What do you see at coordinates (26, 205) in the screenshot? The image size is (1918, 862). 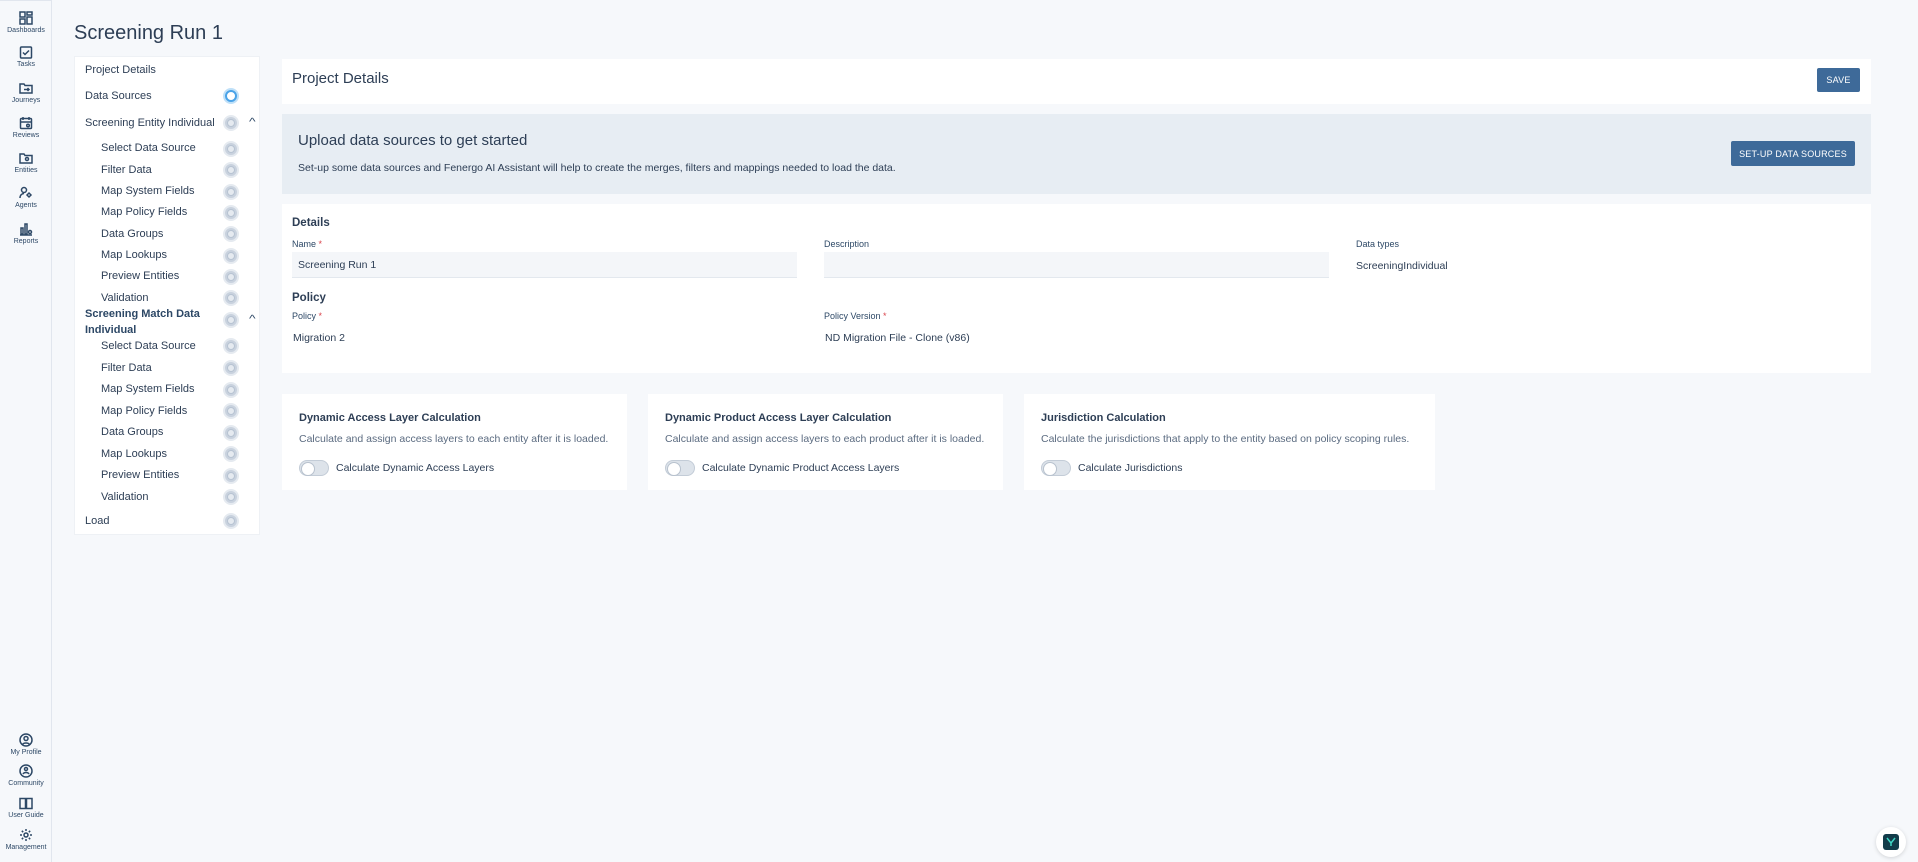 I see `nav-label: Agents` at bounding box center [26, 205].